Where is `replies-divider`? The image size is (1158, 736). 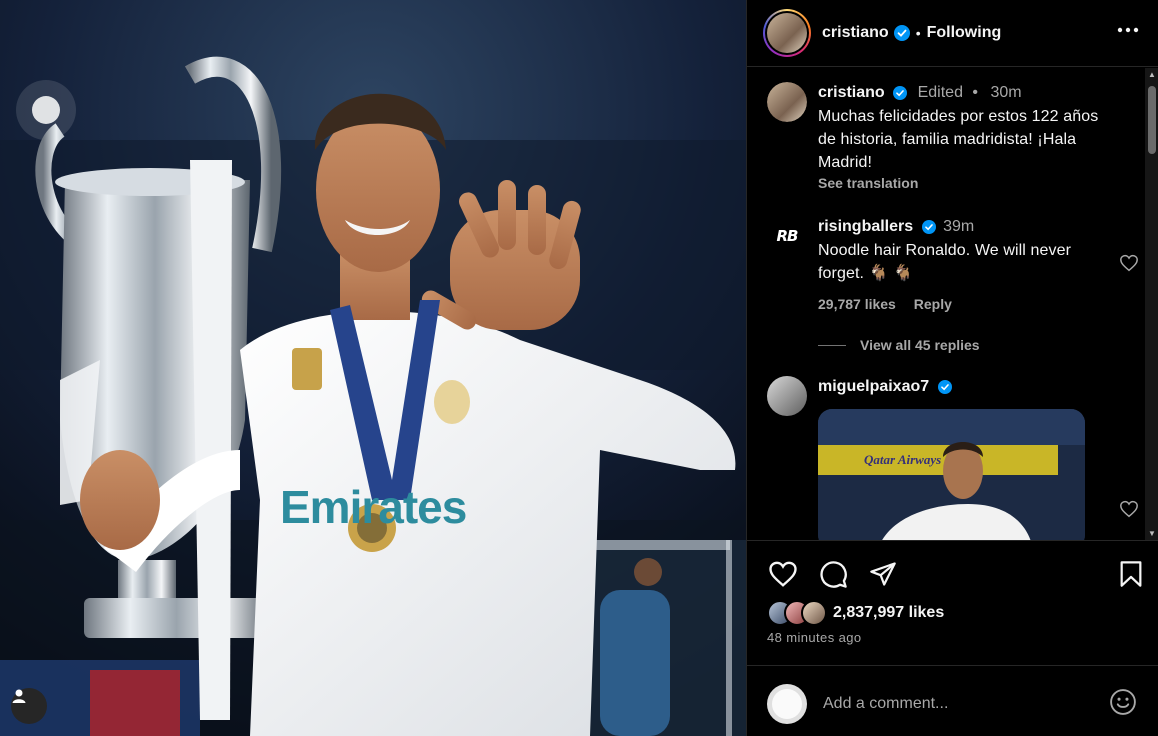
replies-divider is located at coordinates (832, 345).